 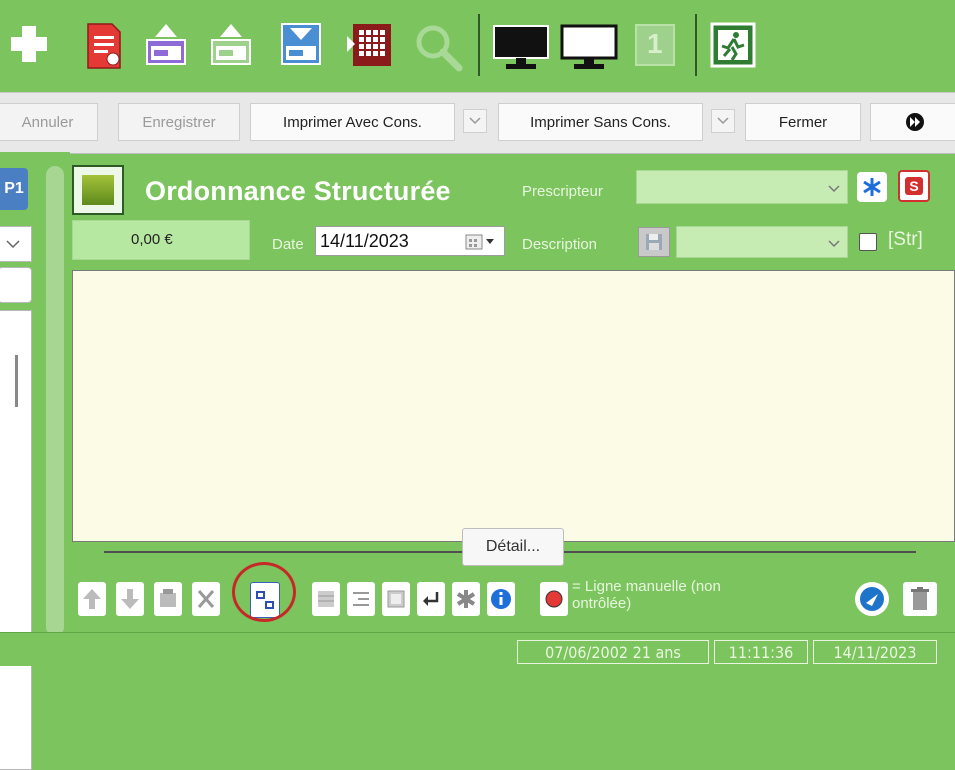 What do you see at coordinates (300, 44) in the screenshot?
I see `download-blue-icon` at bounding box center [300, 44].